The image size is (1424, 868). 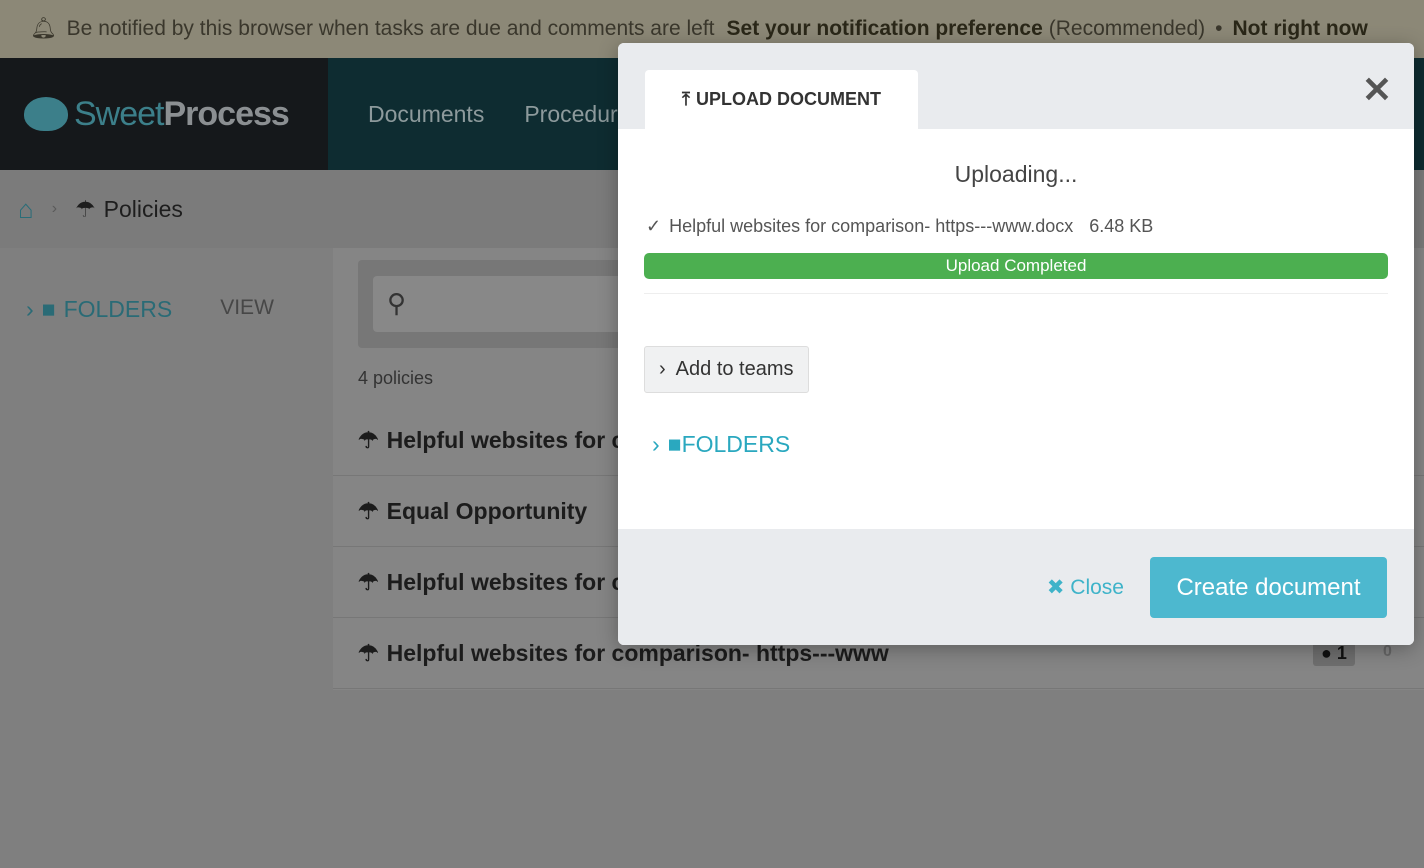 I want to click on logo: Sweet Process, so click(x=164, y=114).